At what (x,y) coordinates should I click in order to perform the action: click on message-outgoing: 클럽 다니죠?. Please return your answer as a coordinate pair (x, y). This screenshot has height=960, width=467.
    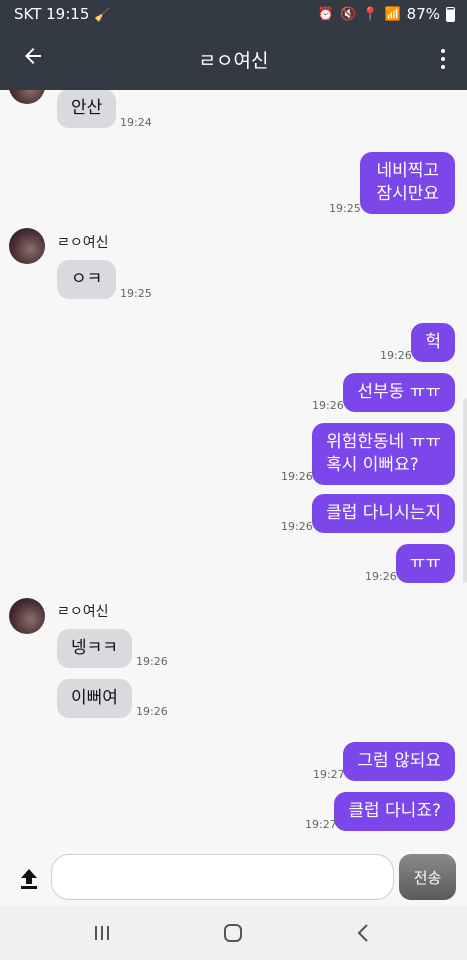
    Looking at the image, I should click on (394, 811).